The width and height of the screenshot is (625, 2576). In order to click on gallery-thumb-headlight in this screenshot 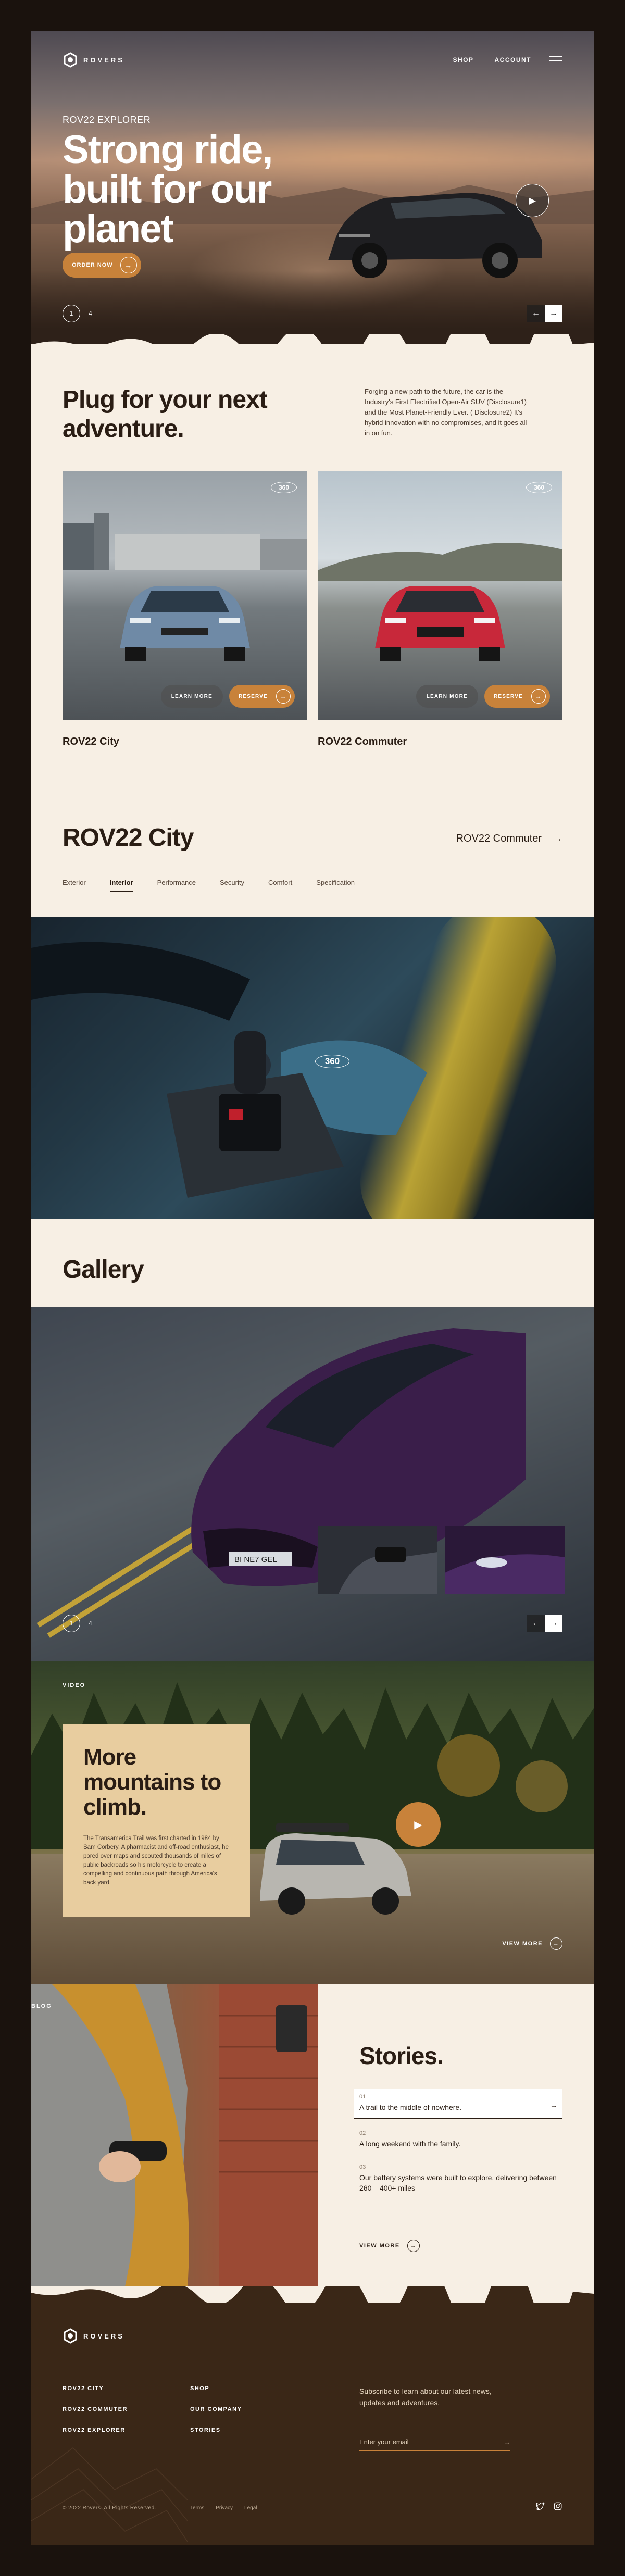, I will do `click(505, 1560)`.